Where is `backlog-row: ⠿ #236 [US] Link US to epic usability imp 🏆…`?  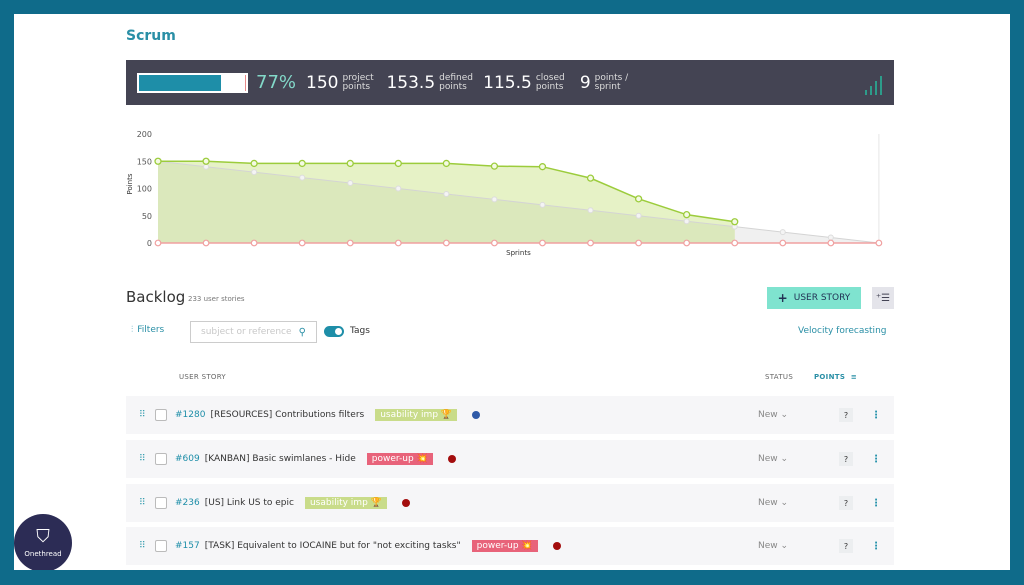
backlog-row: ⠿ #236 [US] Link US to epic usability imp 🏆… is located at coordinates (510, 503).